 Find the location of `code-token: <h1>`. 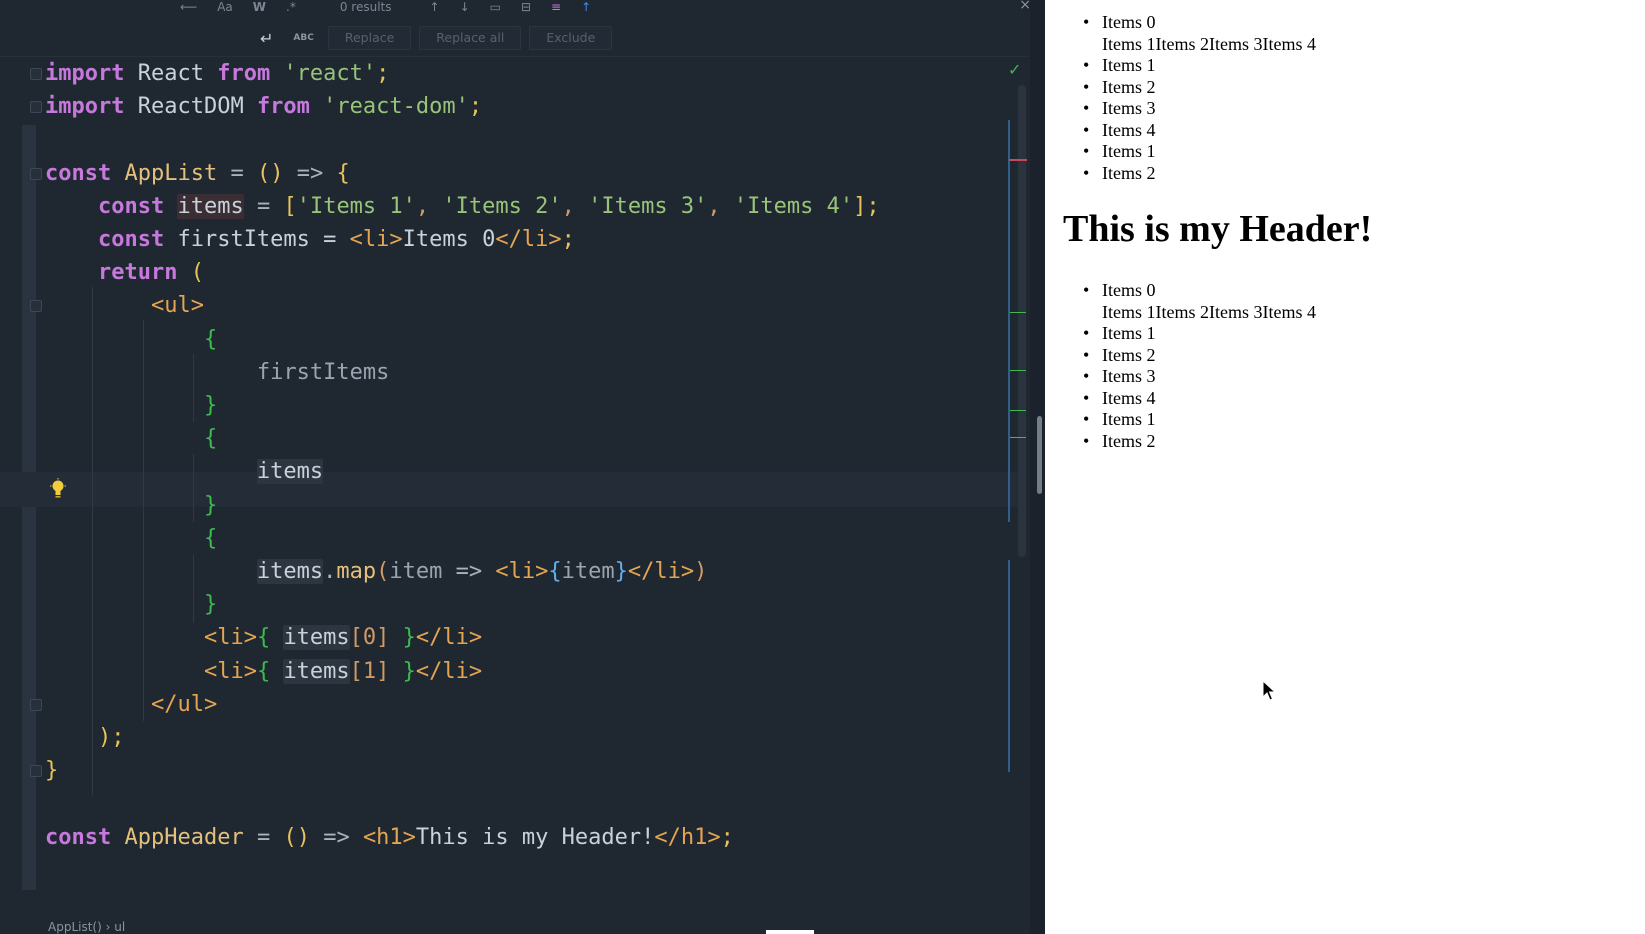

code-token: <h1> is located at coordinates (389, 837).